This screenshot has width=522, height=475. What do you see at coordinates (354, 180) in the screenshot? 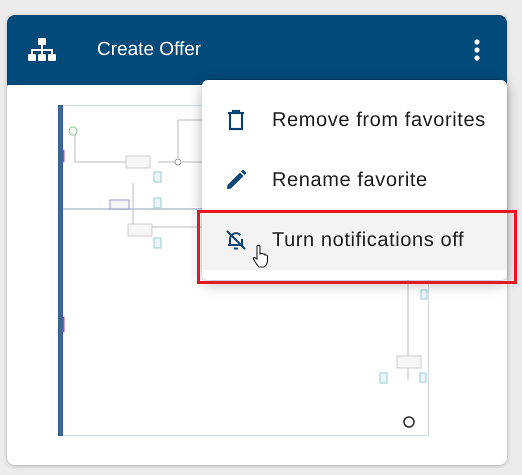
I see `menu-item: Rename favorite` at bounding box center [354, 180].